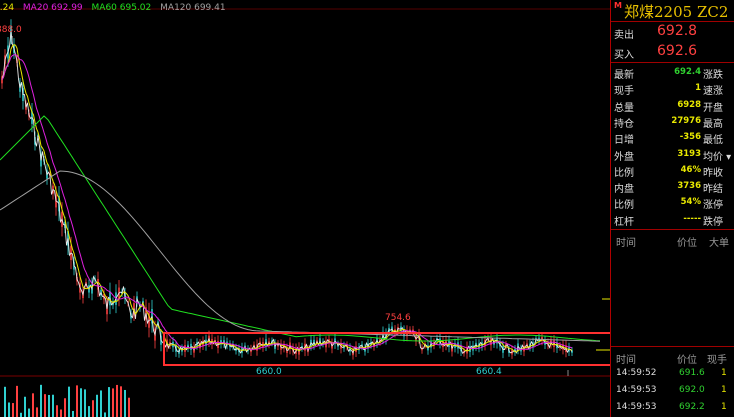 The height and width of the screenshot is (417, 734). I want to click on buy-row: 买入 692.6, so click(672, 52).